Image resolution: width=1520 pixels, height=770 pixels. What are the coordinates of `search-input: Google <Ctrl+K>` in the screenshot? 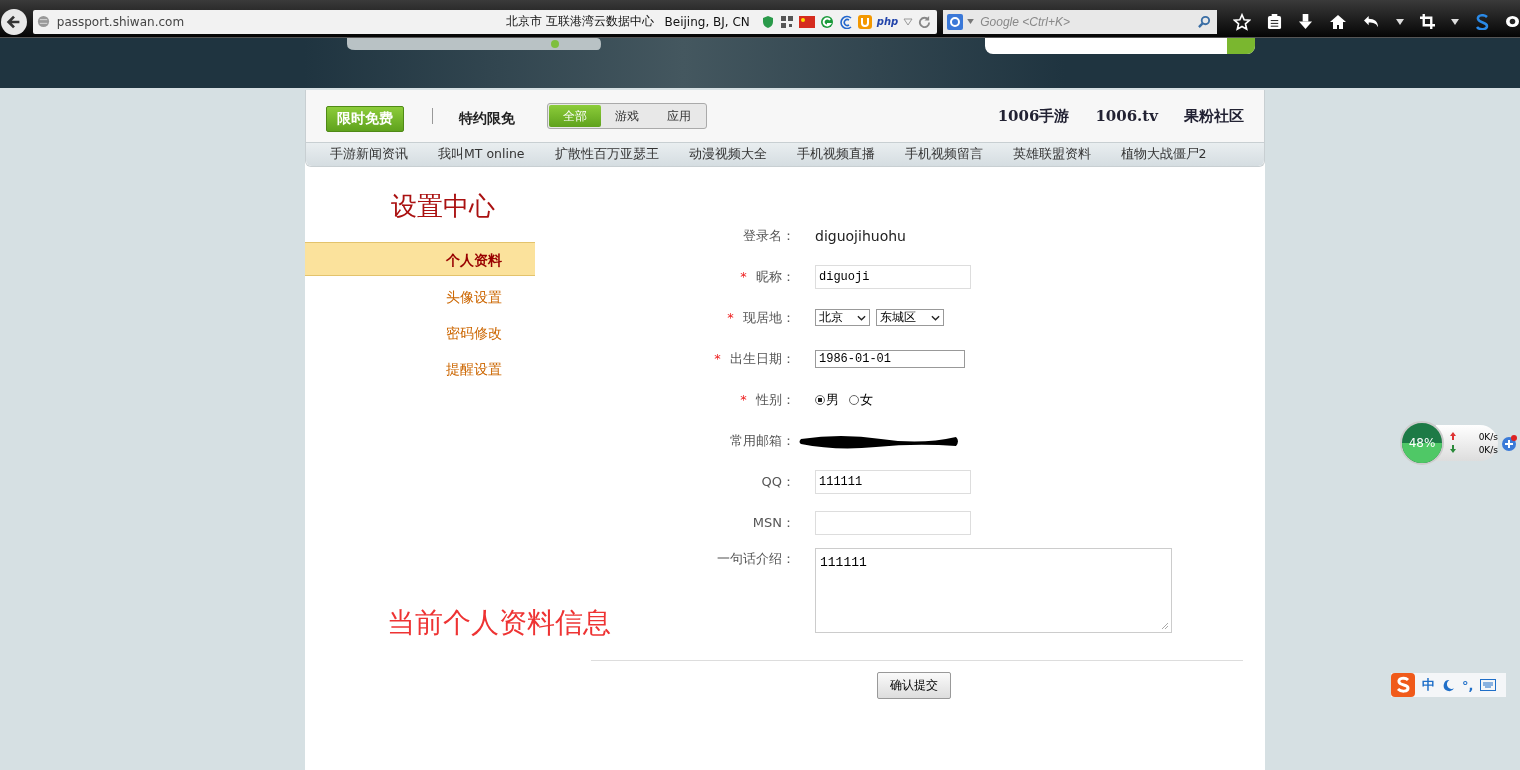 It's located at (1086, 21).